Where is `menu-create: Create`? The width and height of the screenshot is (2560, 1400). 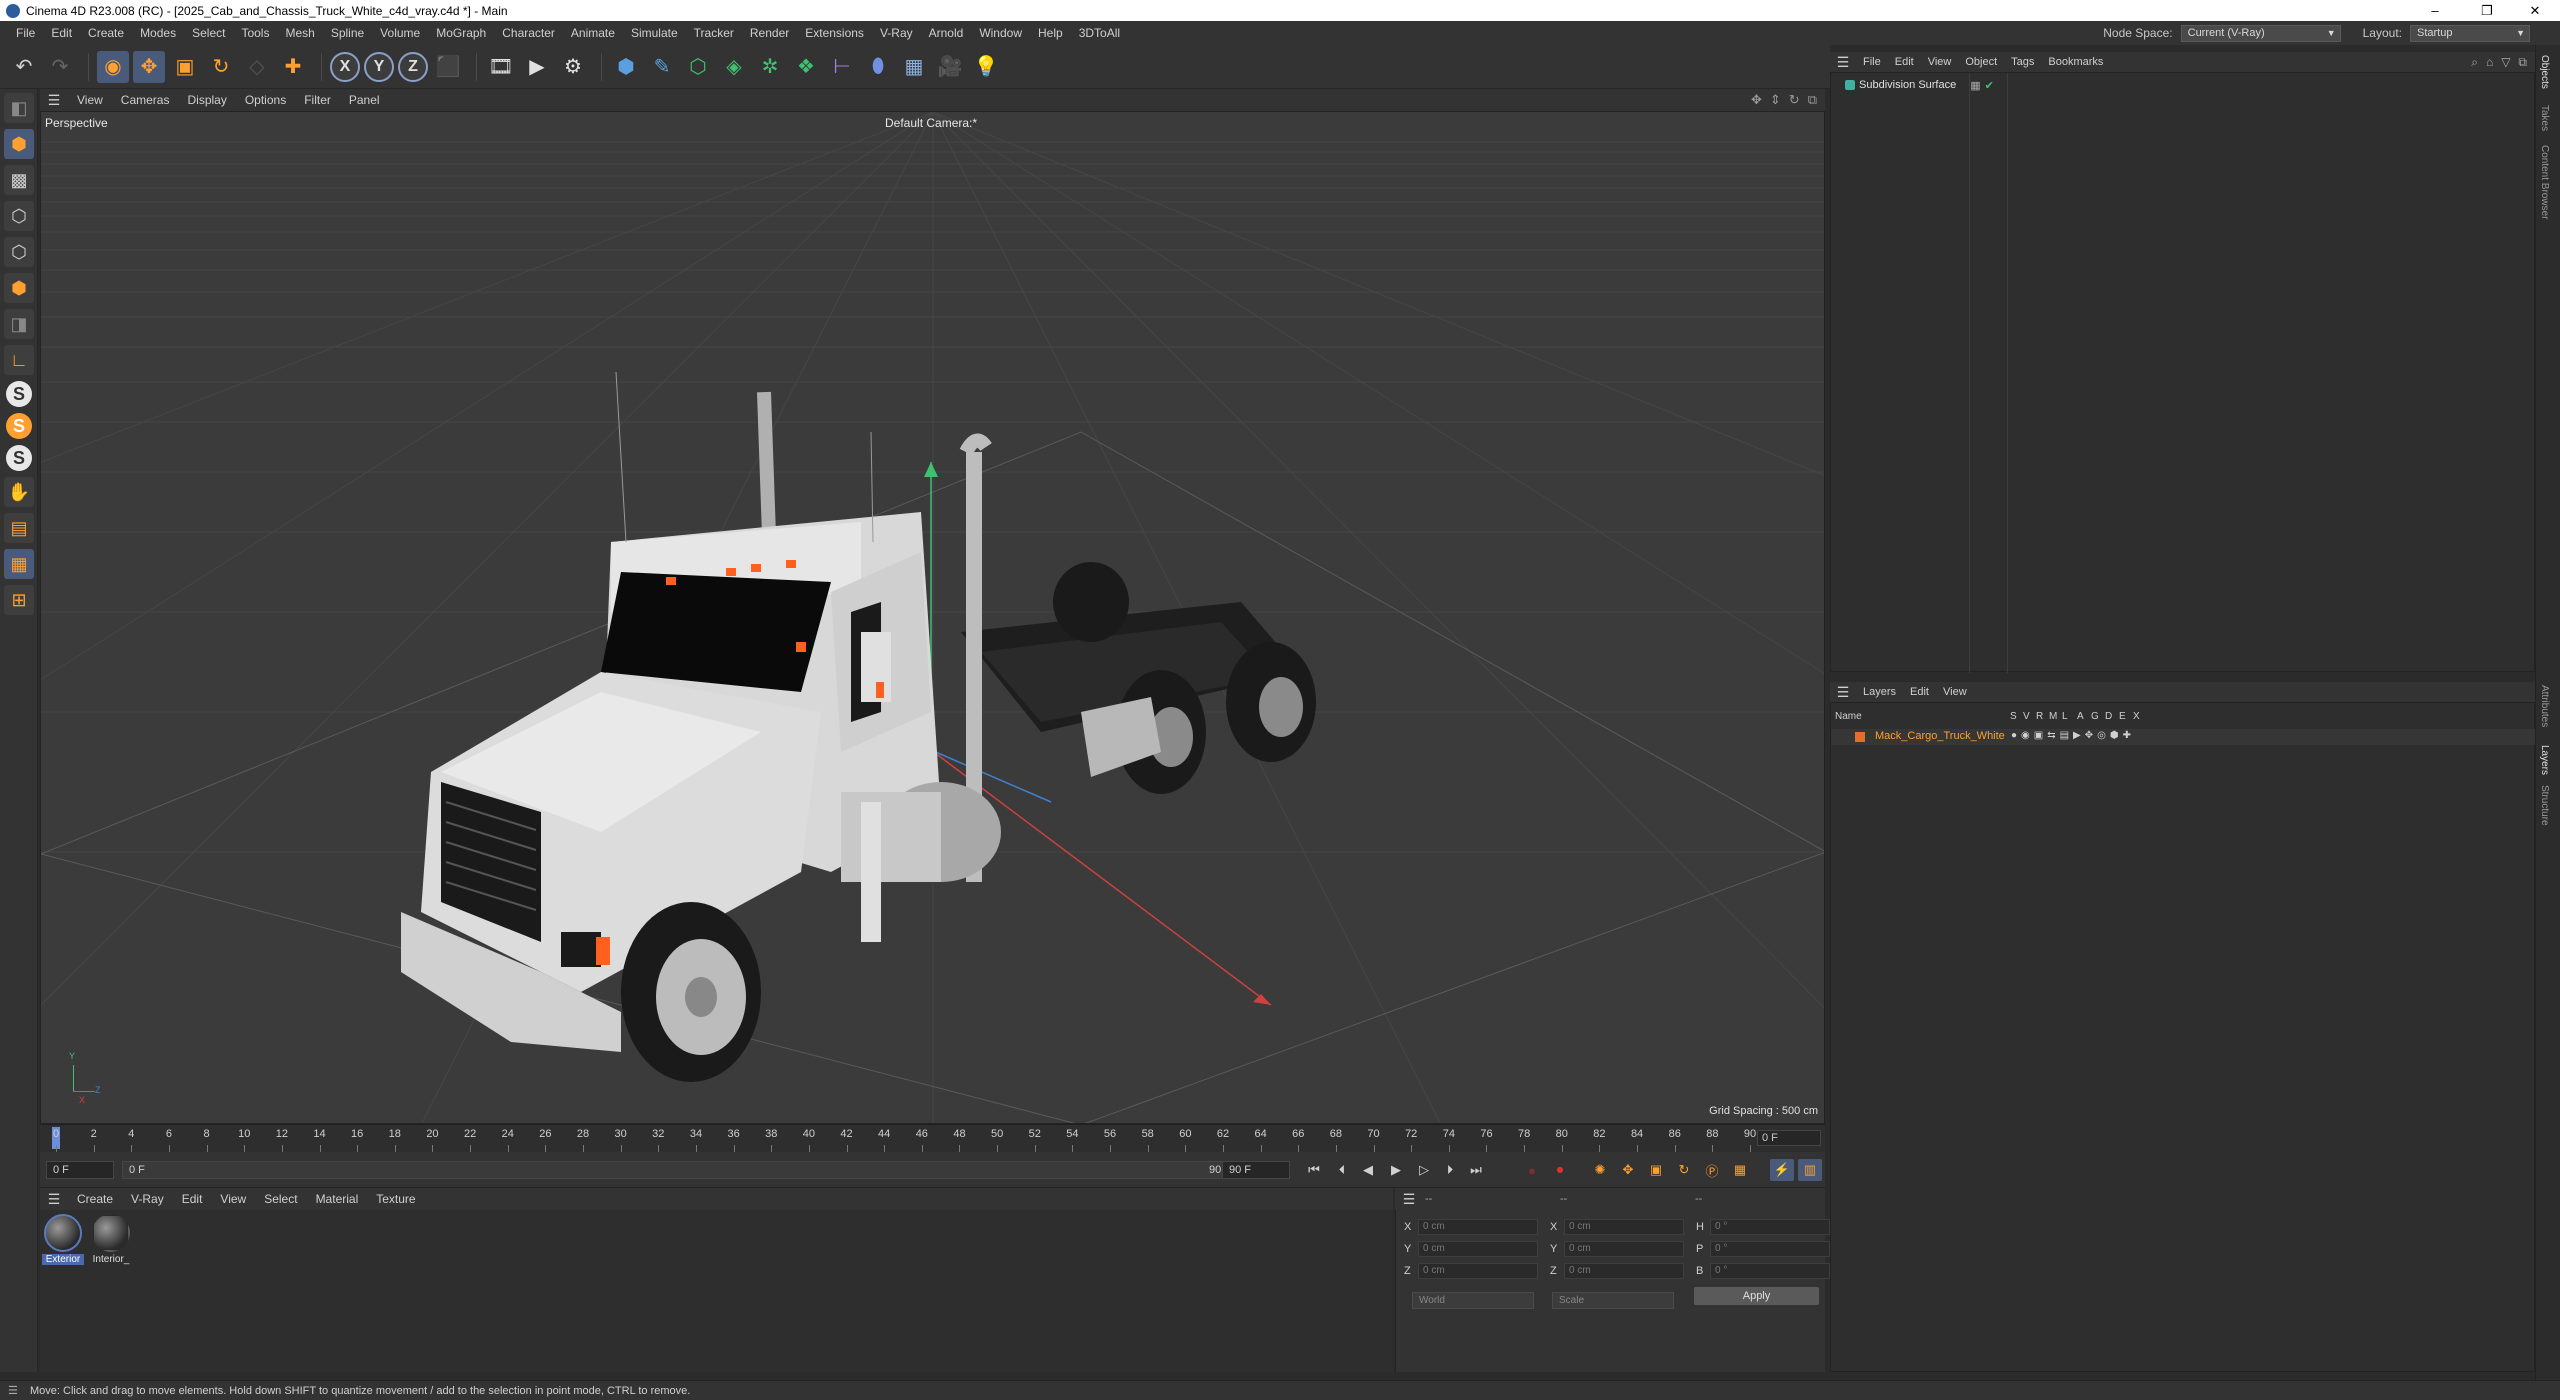
menu-create: Create is located at coordinates (106, 33).